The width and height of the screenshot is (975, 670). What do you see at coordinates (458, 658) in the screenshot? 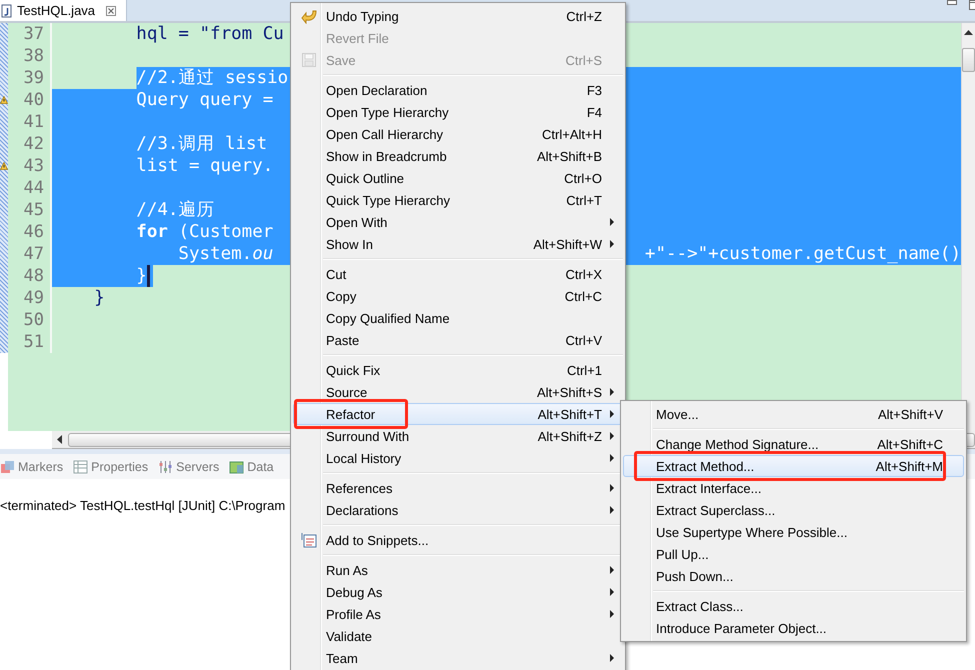
I see `menu-item: Team` at bounding box center [458, 658].